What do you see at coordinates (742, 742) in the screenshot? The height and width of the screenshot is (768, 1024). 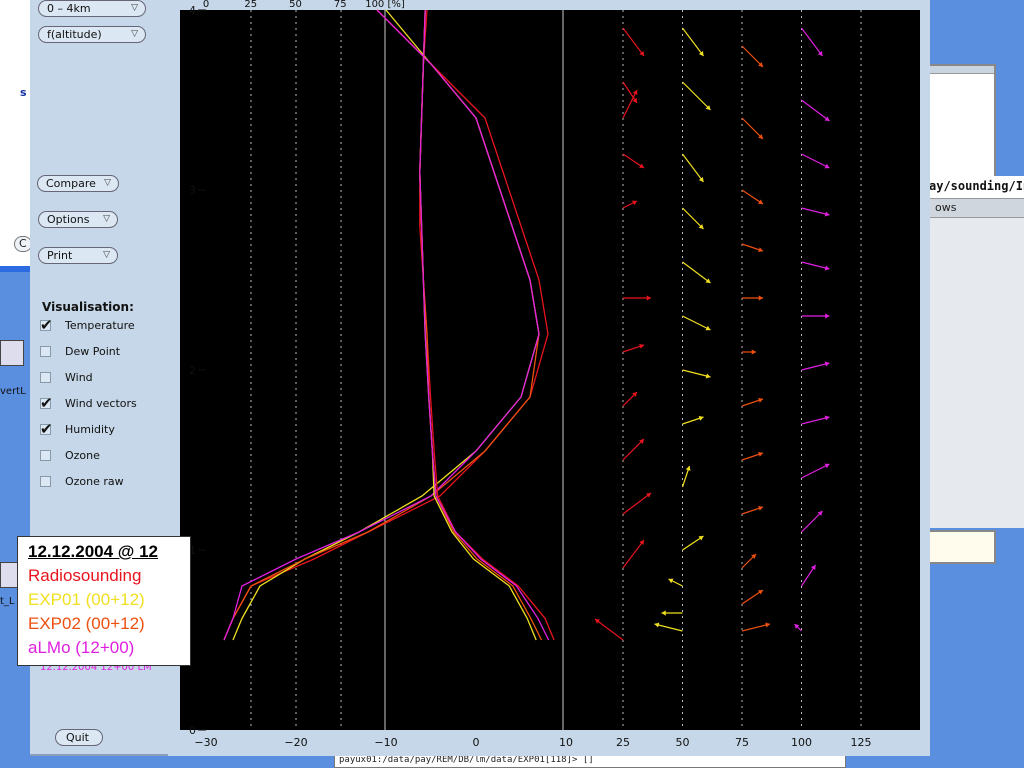 I see `wind-tick-label: 75` at bounding box center [742, 742].